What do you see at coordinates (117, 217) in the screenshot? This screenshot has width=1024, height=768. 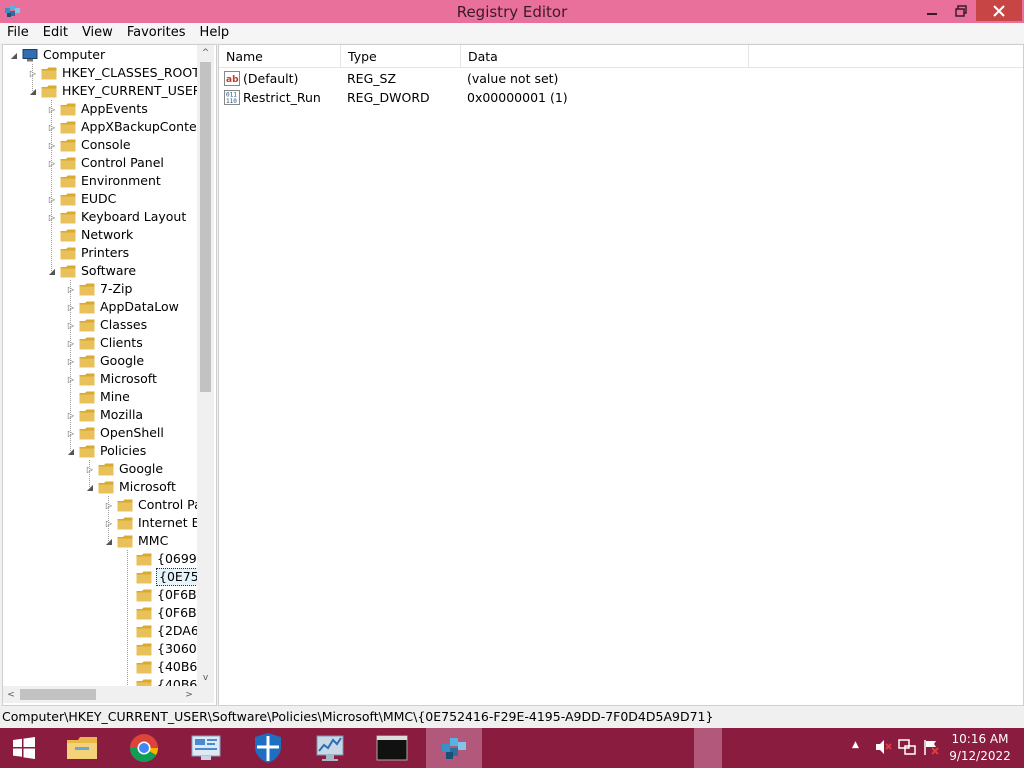 I see `tree-node: ▷ Keyboard Layout` at bounding box center [117, 217].